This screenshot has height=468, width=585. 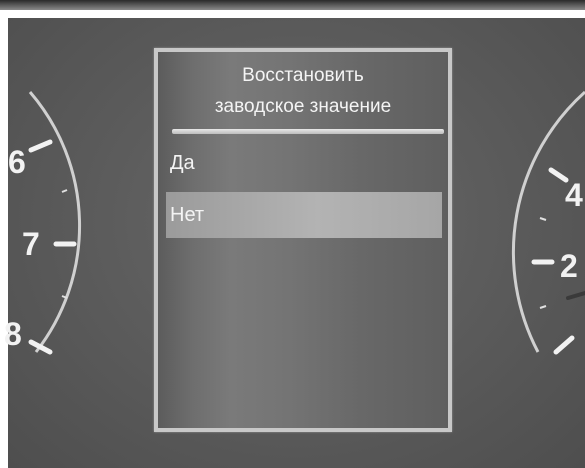 I want to click on left-gauge-label: 8, so click(x=13, y=334).